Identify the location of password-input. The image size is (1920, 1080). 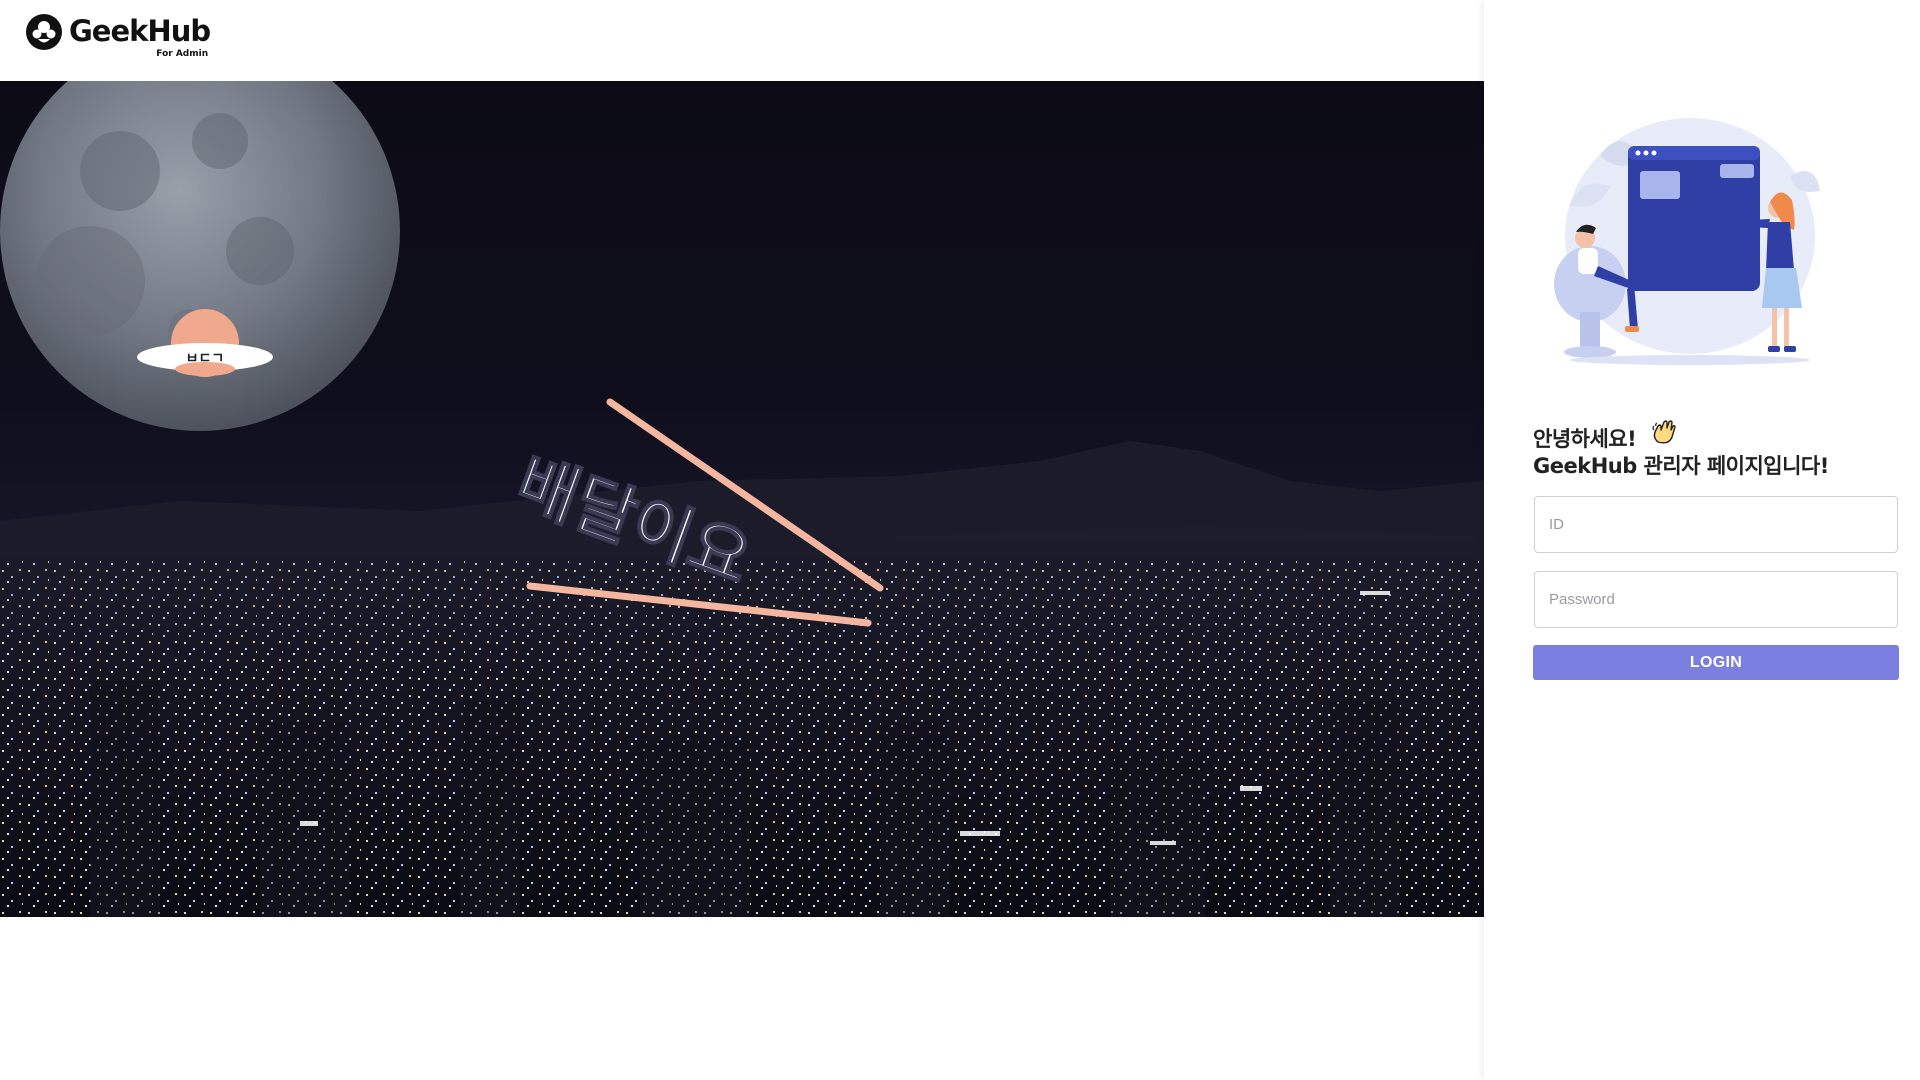
(1716, 599).